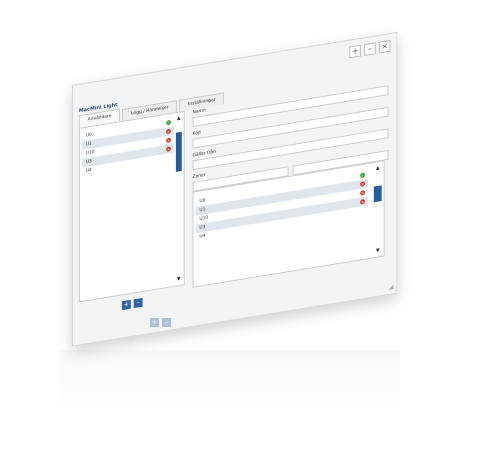 This screenshot has width=480, height=452. Describe the element at coordinates (131, 206) in the screenshot. I see `user-list-panel: U0 ✓ U1 × U10 × U3 × U4 ▲ ▼` at that location.